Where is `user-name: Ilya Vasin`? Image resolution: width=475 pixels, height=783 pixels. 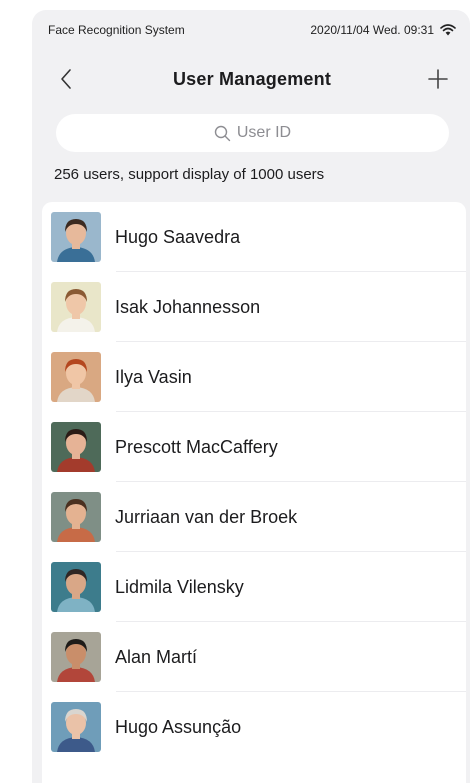 user-name: Ilya Vasin is located at coordinates (153, 376).